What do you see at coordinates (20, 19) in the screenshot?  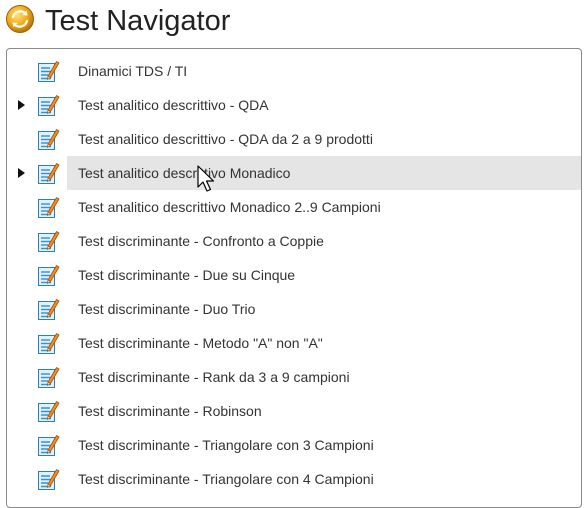 I see `refresh-circle-icon` at bounding box center [20, 19].